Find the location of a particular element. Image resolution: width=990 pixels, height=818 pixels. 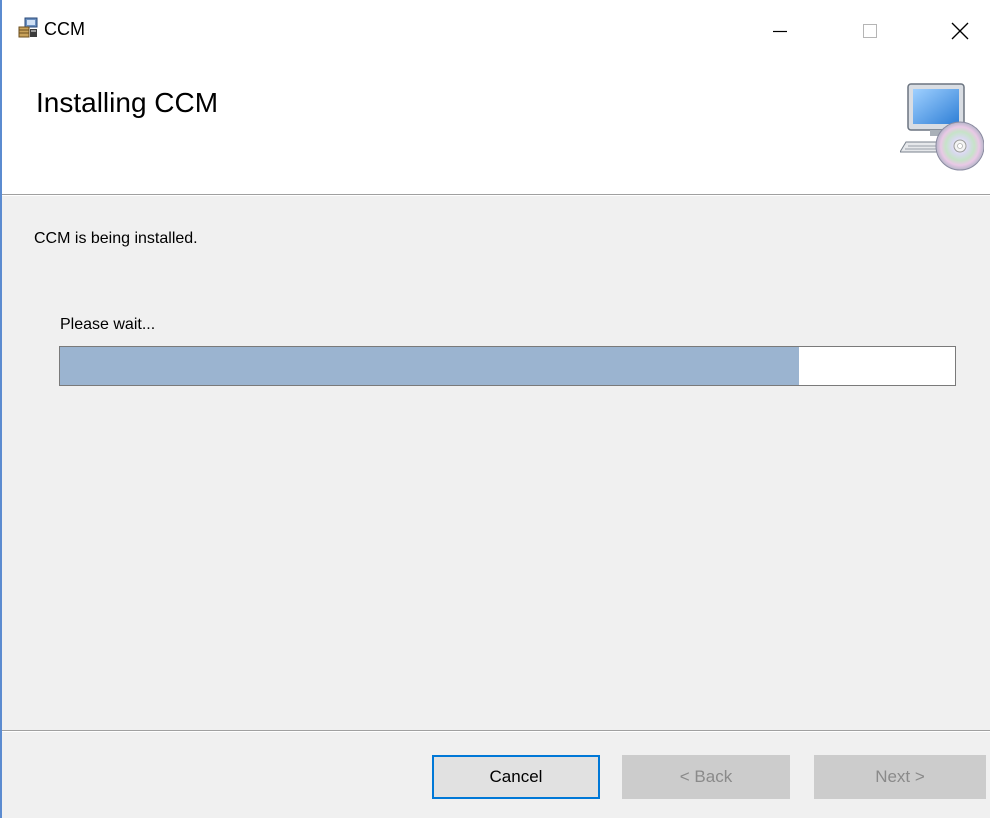

cancel-button: Cancel is located at coordinates (516, 777).